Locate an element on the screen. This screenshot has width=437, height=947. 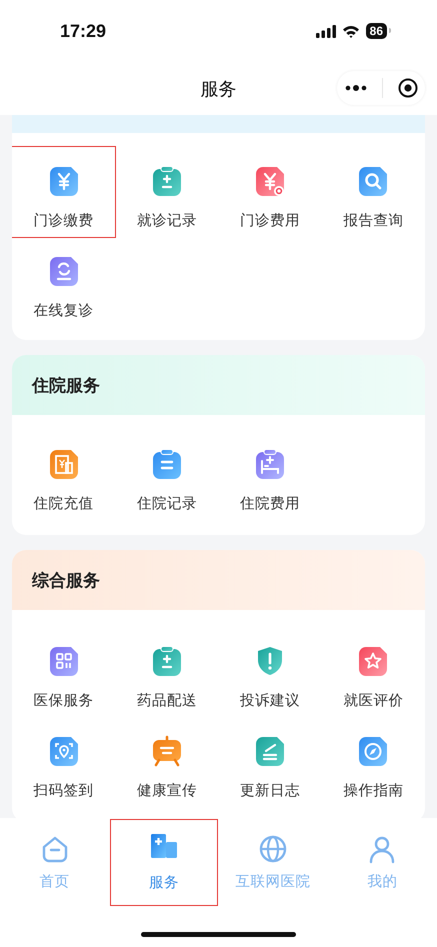
service-item: 健康宣传 is located at coordinates (166, 762).